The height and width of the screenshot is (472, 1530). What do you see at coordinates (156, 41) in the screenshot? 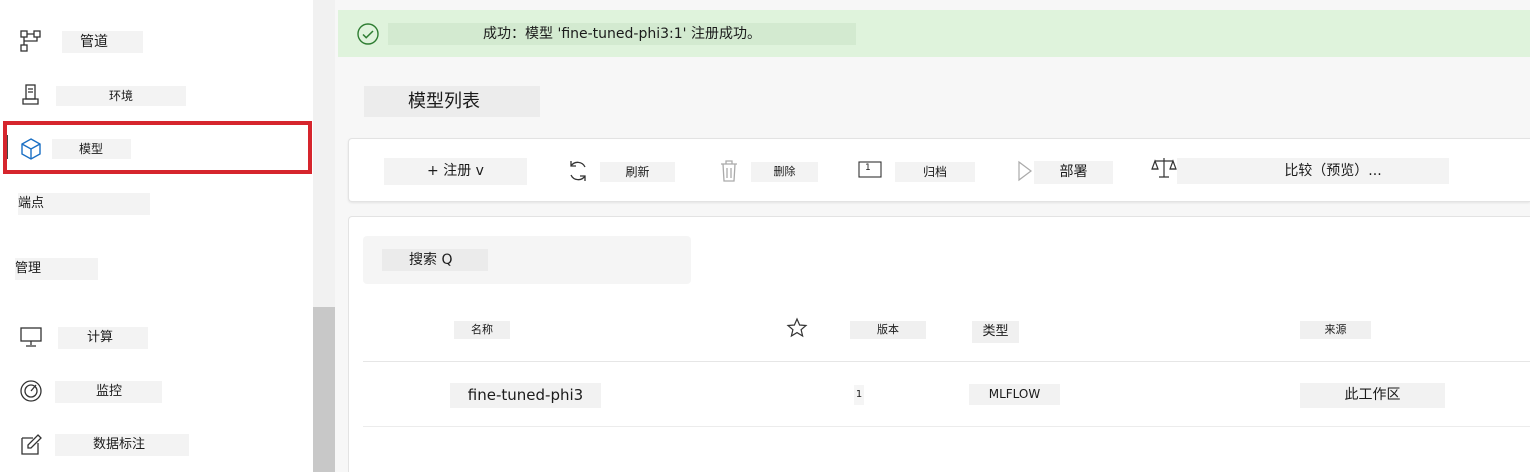
I see `nav-item-pipelines: 管道` at bounding box center [156, 41].